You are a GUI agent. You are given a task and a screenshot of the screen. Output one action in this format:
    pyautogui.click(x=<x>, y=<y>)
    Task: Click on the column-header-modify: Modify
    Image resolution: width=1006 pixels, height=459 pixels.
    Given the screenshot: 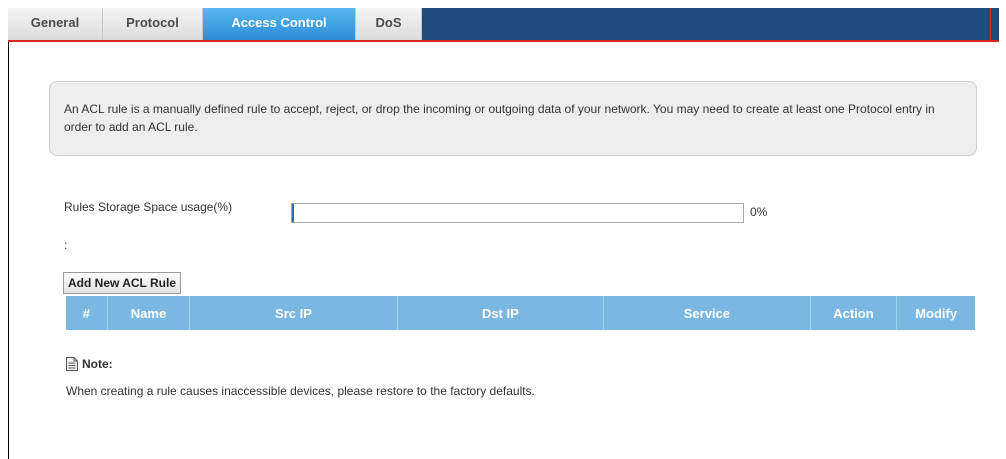 What is the action you would take?
    pyautogui.click(x=935, y=313)
    